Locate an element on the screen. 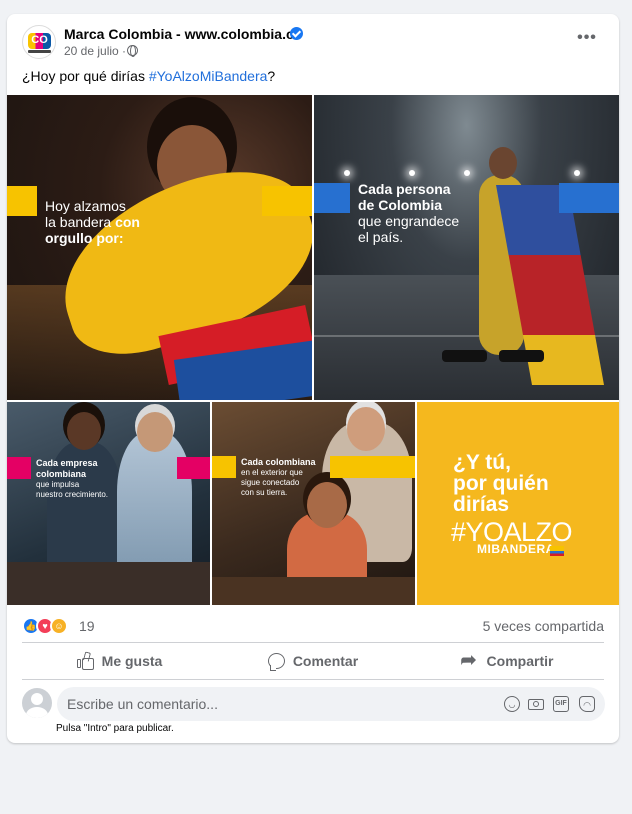 This screenshot has height=814, width=632. sticker-icon: ◠ is located at coordinates (587, 704).